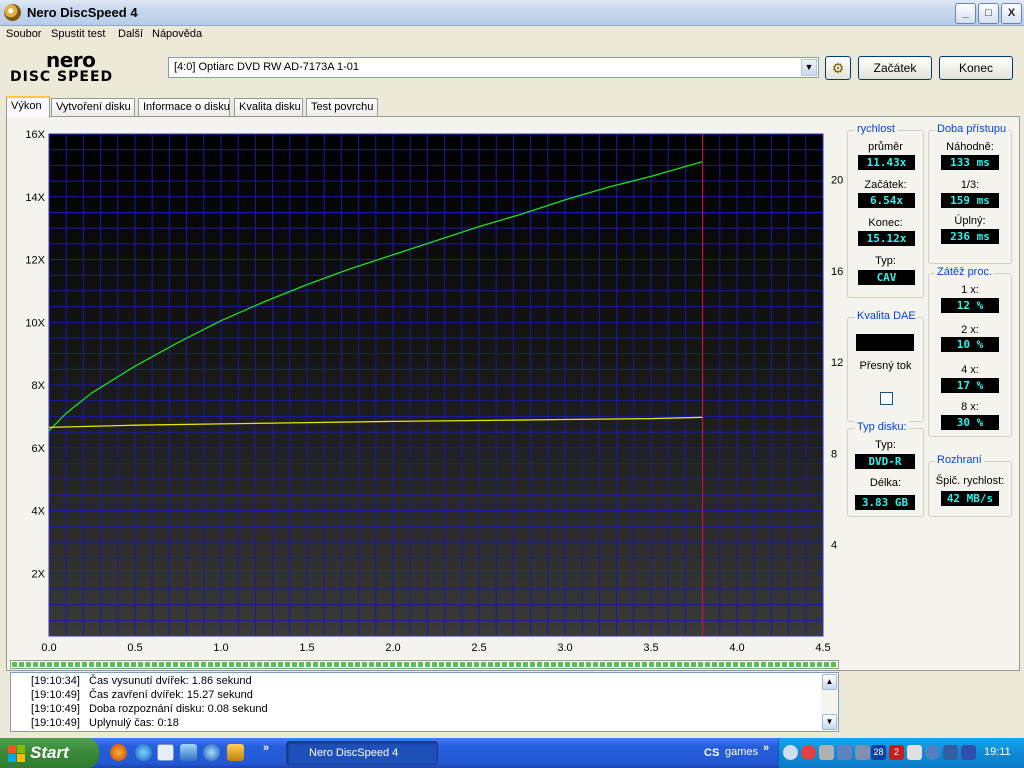 The image size is (1024, 768). Describe the element at coordinates (844, 752) in the screenshot. I see `tray-network-icon` at that location.